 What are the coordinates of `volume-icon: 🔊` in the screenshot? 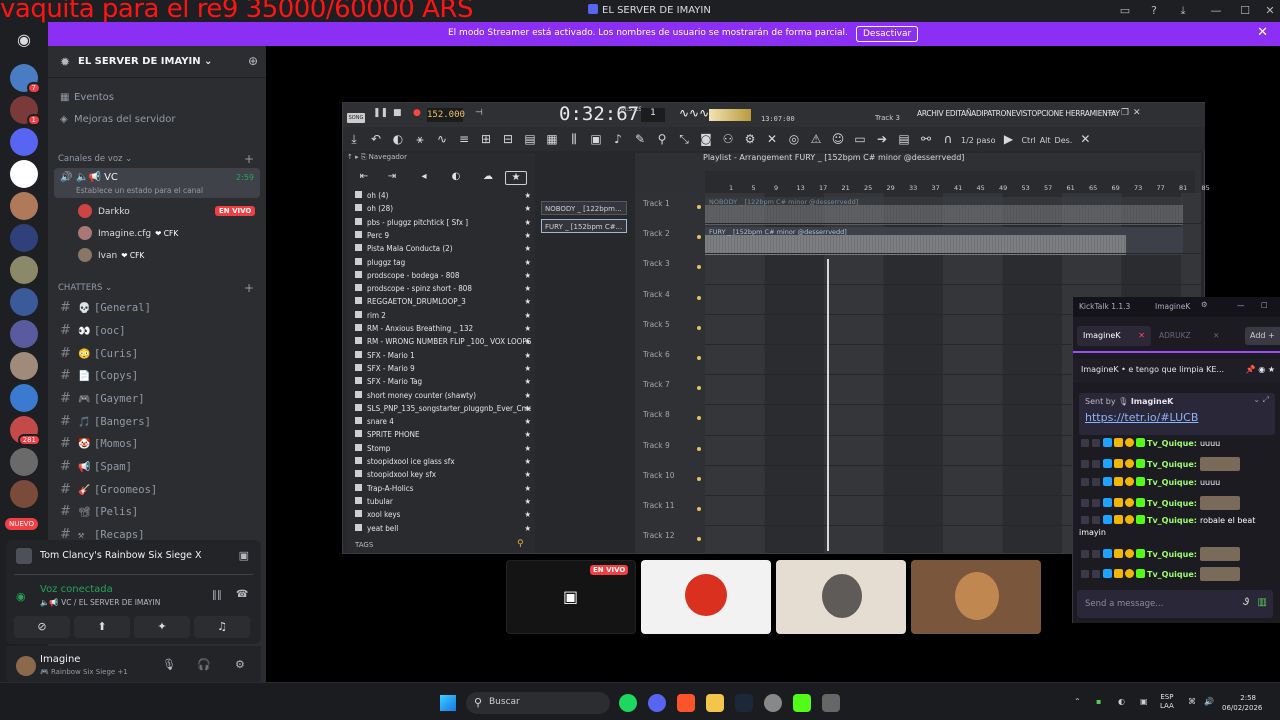 It's located at (1209, 701).